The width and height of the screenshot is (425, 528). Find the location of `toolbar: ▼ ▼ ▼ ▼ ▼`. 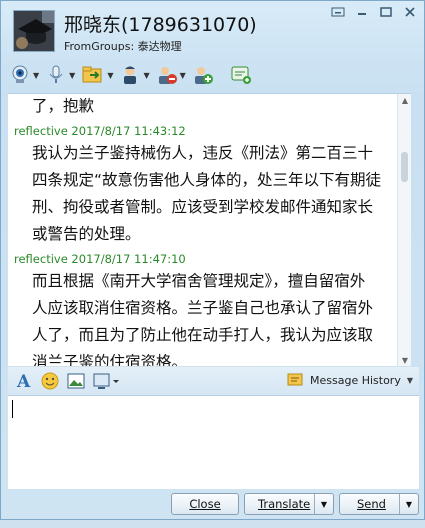

toolbar: ▼ ▼ ▼ ▼ ▼ is located at coordinates (133, 75).